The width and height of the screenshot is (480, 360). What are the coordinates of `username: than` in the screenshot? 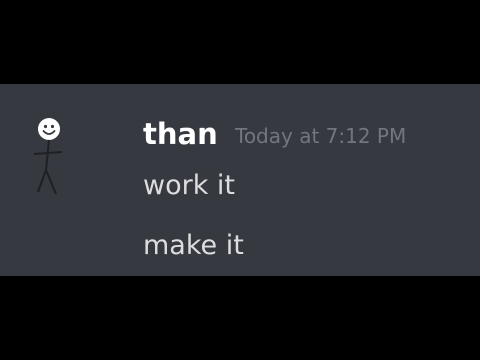 It's located at (180, 134).